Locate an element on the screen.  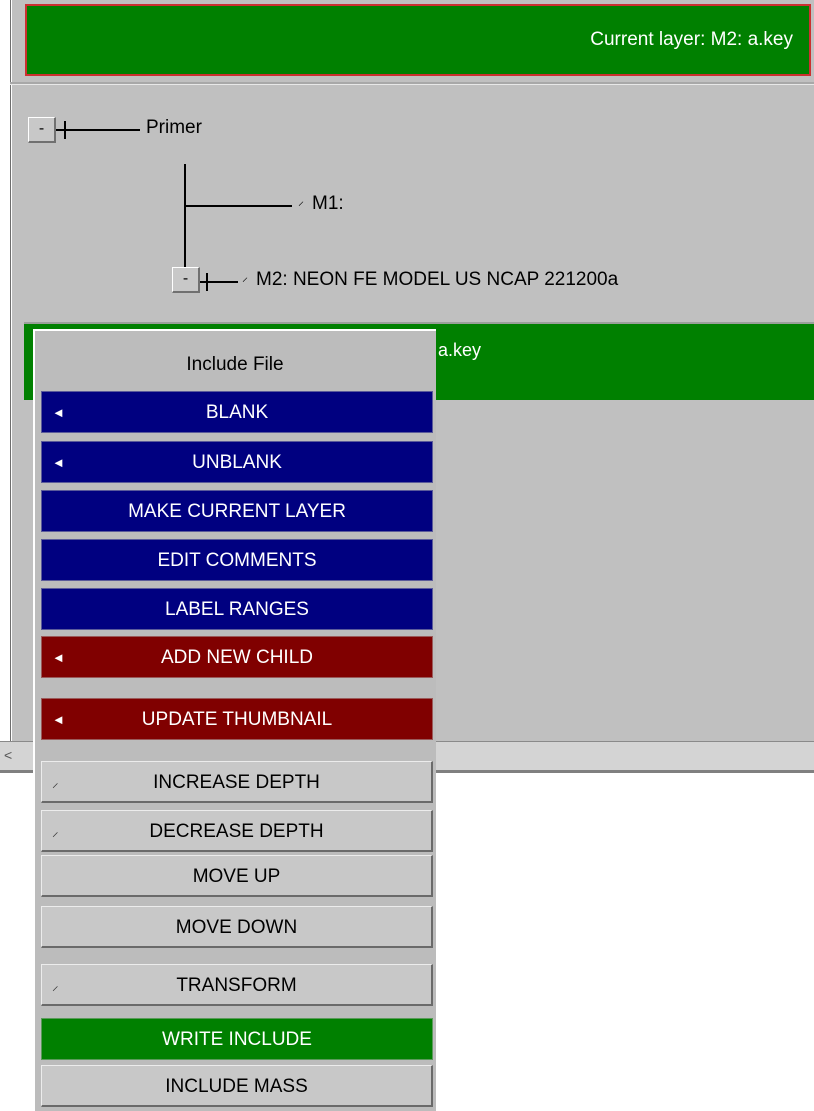
tree-node-m2: M2: NEON FE MODEL US NCAP 221200a is located at coordinates (437, 280).